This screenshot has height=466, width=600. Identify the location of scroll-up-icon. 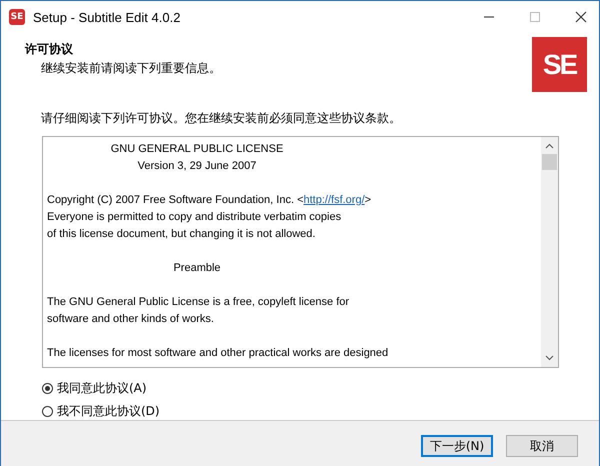
(549, 146).